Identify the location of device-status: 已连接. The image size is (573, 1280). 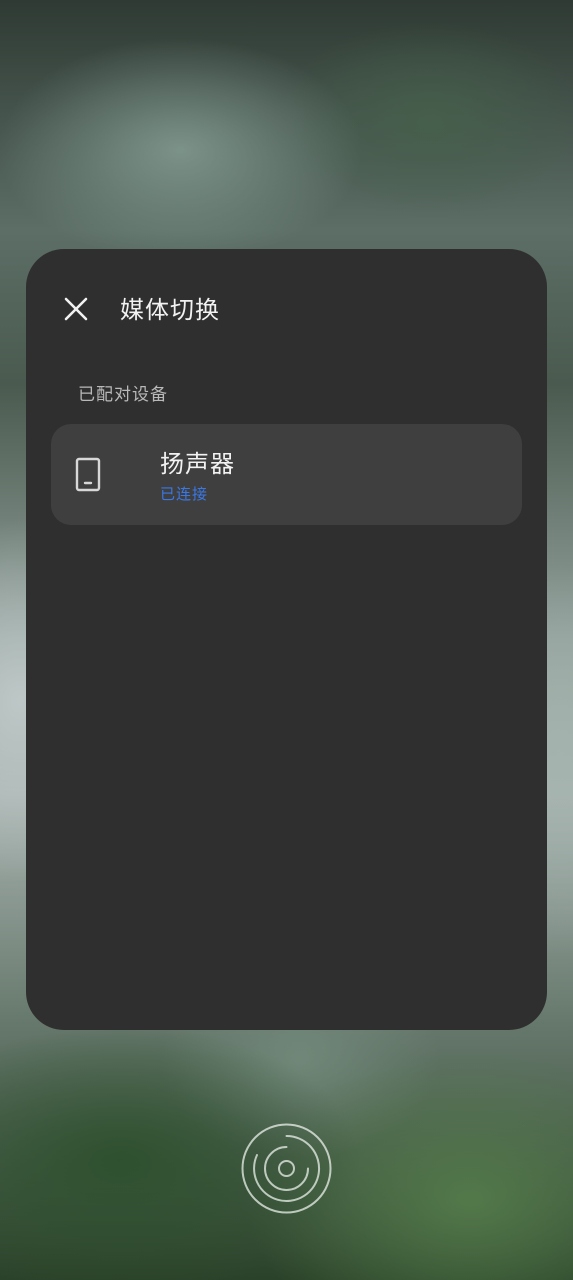
(184, 494).